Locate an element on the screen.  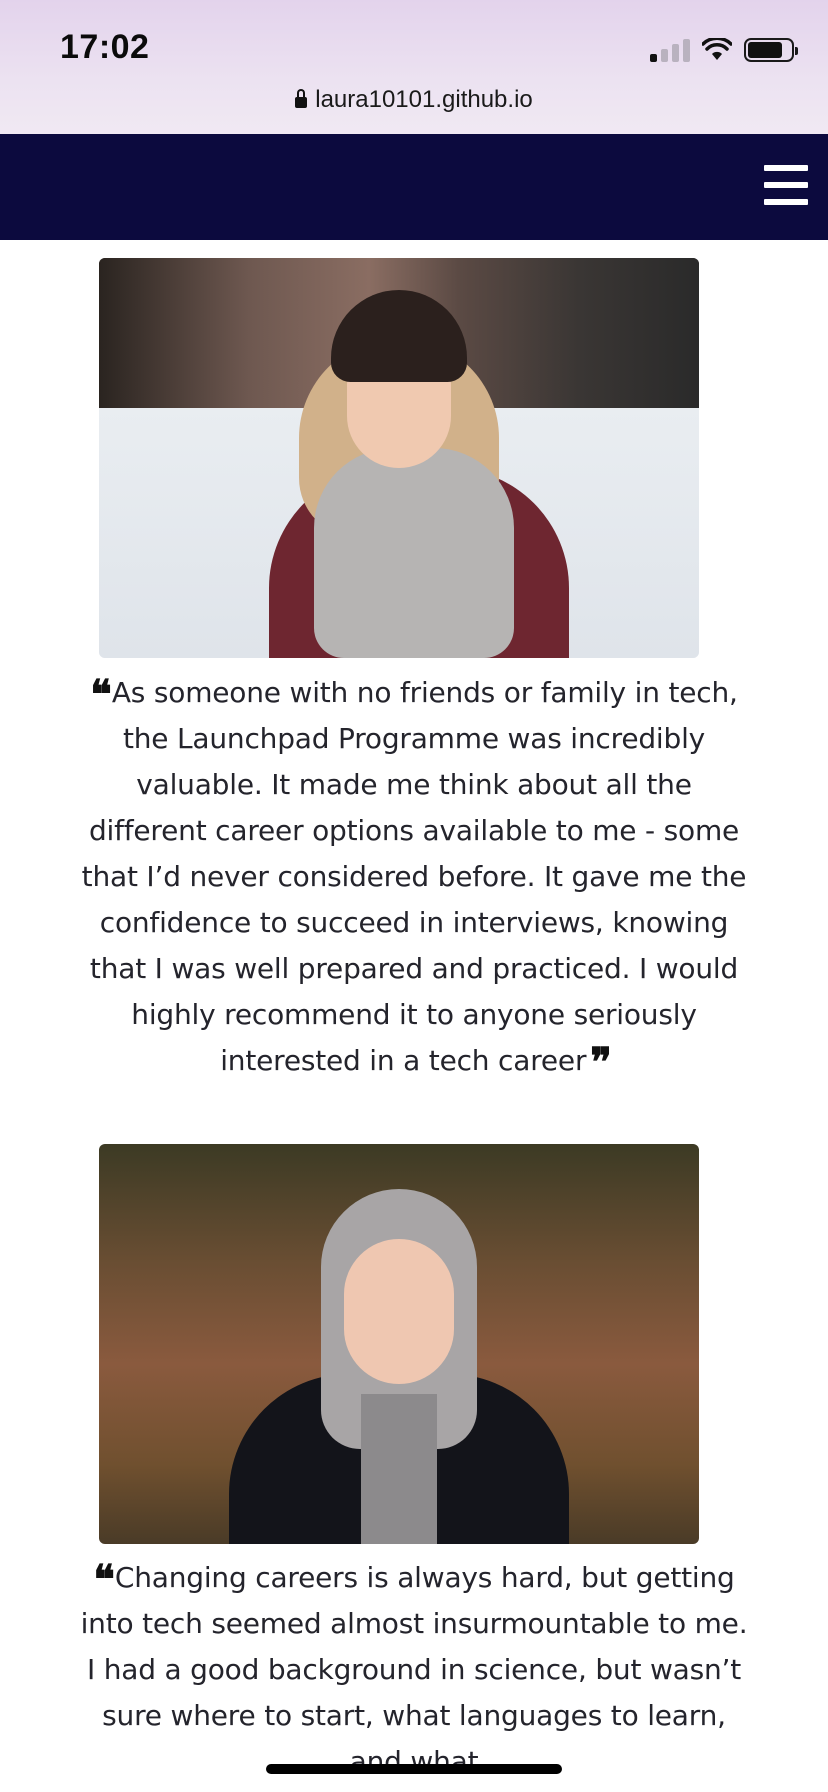
home-indicator is located at coordinates (414, 1769).